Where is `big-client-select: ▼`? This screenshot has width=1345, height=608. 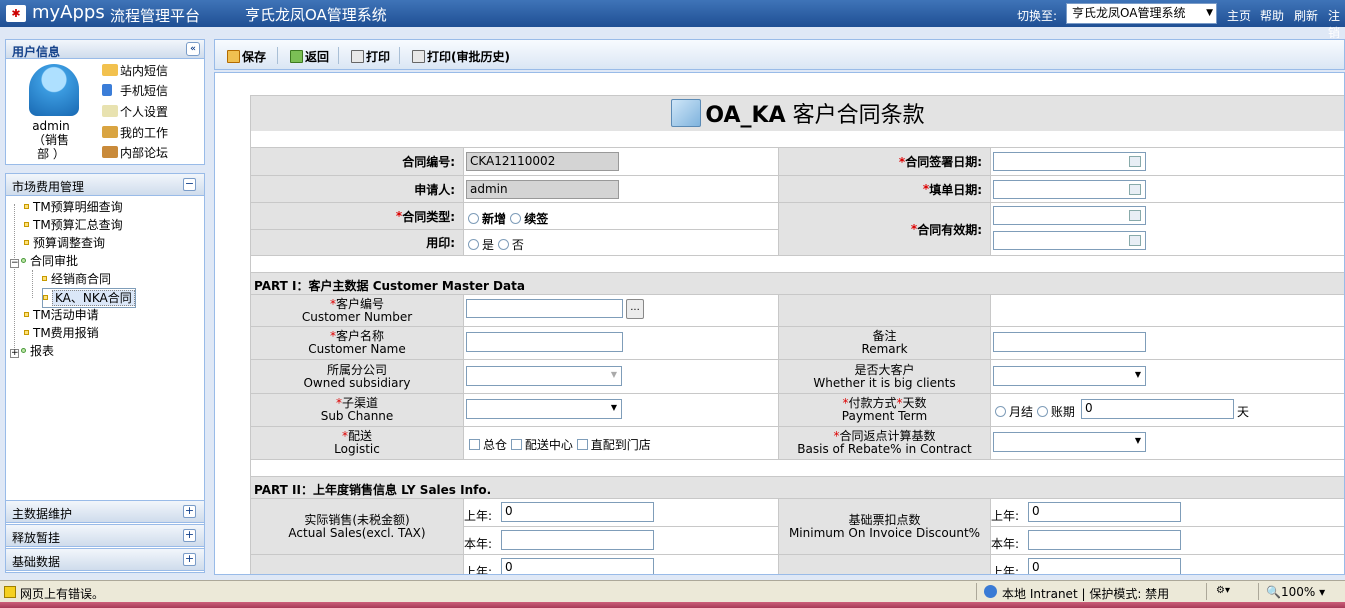
big-client-select: ▼ is located at coordinates (1069, 376).